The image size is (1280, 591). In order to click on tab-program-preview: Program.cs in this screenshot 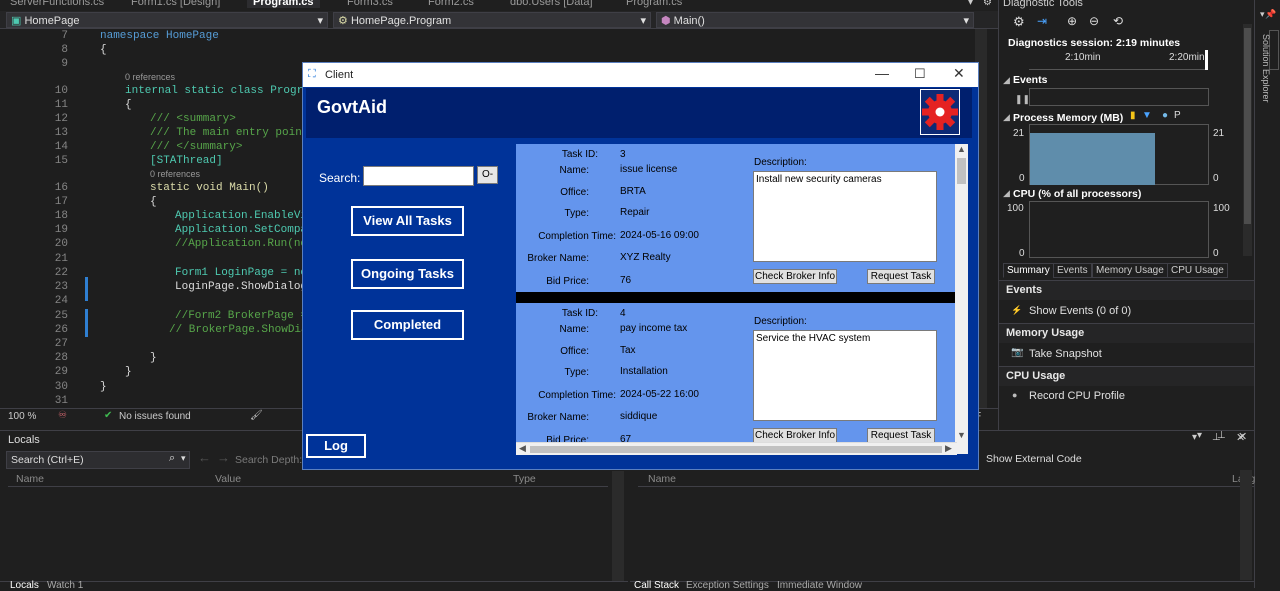, I will do `click(654, 4)`.